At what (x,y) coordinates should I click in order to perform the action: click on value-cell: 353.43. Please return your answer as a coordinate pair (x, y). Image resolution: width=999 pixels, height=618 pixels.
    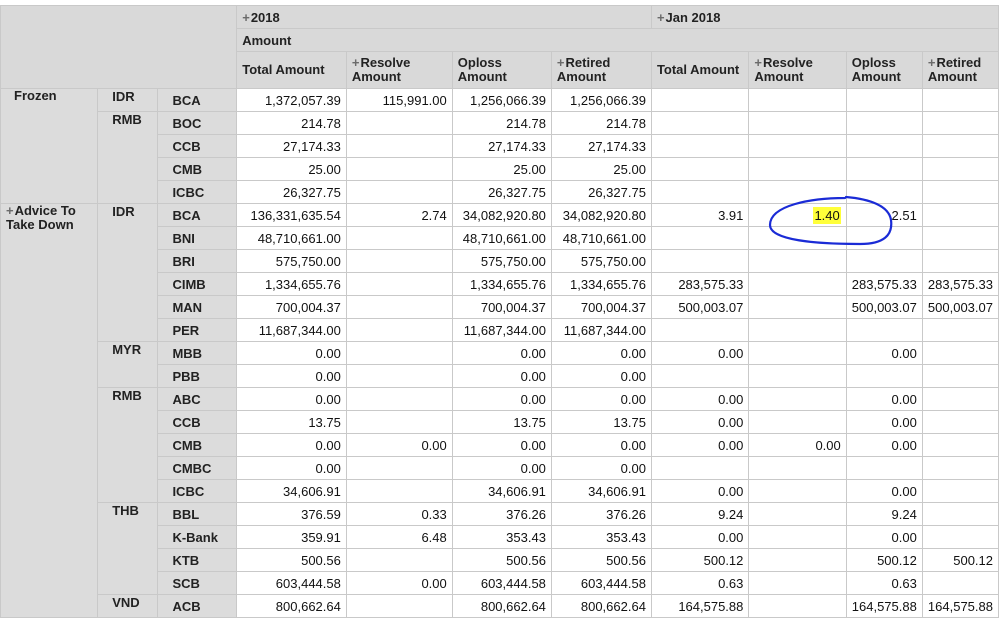
    Looking at the image, I should click on (601, 537).